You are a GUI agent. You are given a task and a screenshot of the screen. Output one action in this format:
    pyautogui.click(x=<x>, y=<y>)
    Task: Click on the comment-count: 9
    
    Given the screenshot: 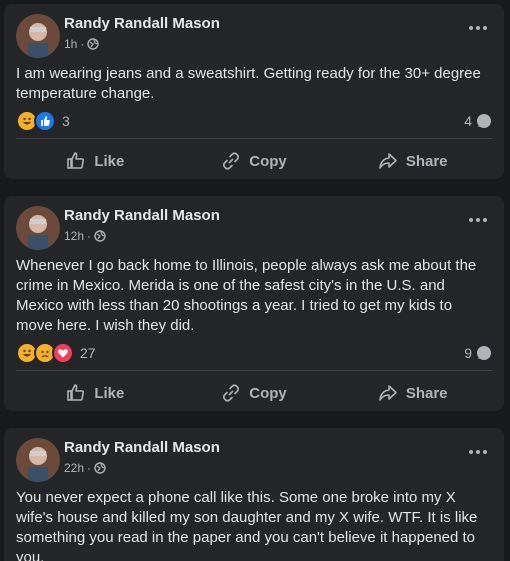 What is the action you would take?
    pyautogui.click(x=478, y=353)
    